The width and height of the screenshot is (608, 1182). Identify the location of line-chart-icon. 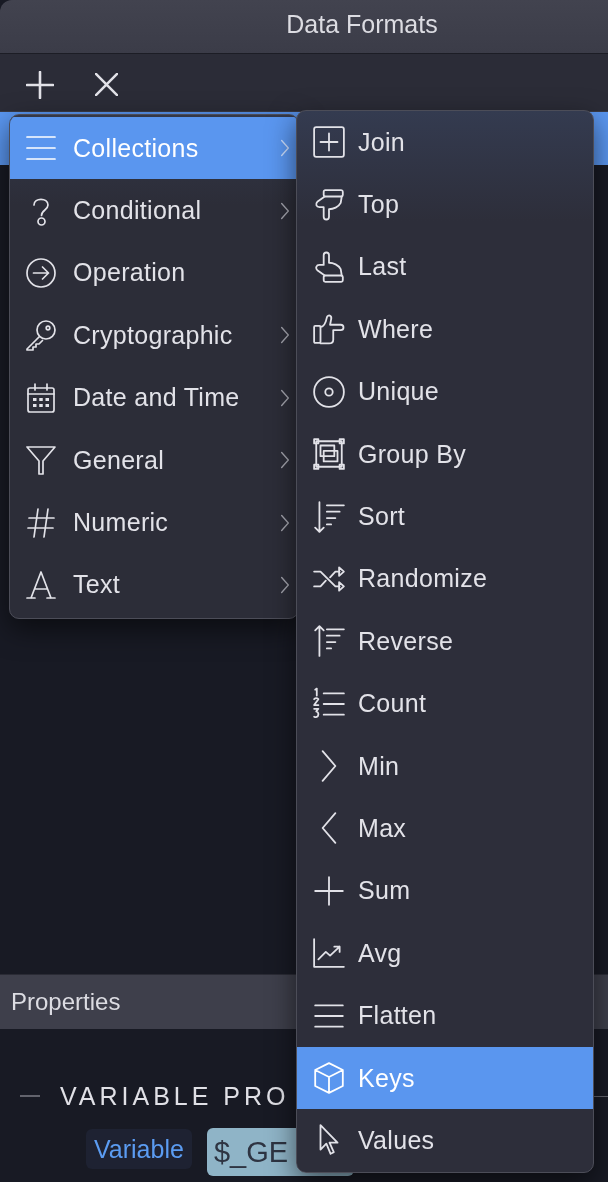
(329, 953).